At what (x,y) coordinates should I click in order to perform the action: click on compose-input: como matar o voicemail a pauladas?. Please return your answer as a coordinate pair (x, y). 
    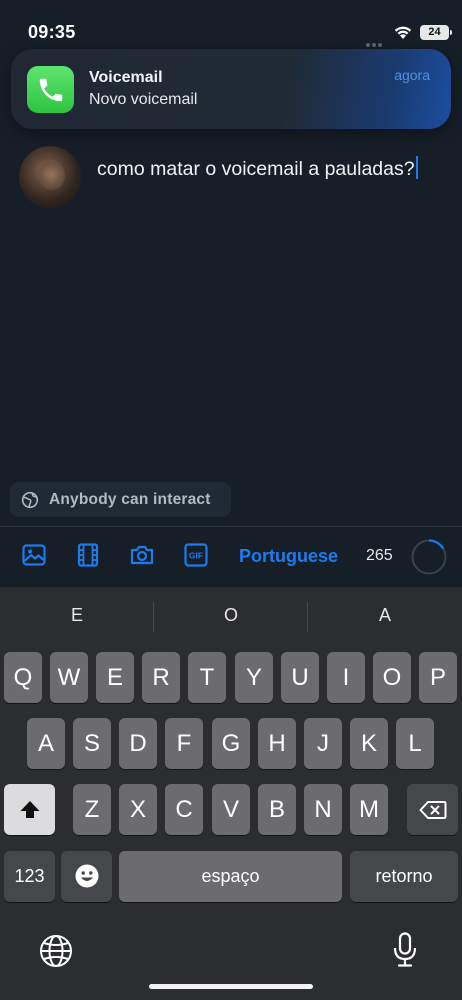
    Looking at the image, I should click on (257, 168).